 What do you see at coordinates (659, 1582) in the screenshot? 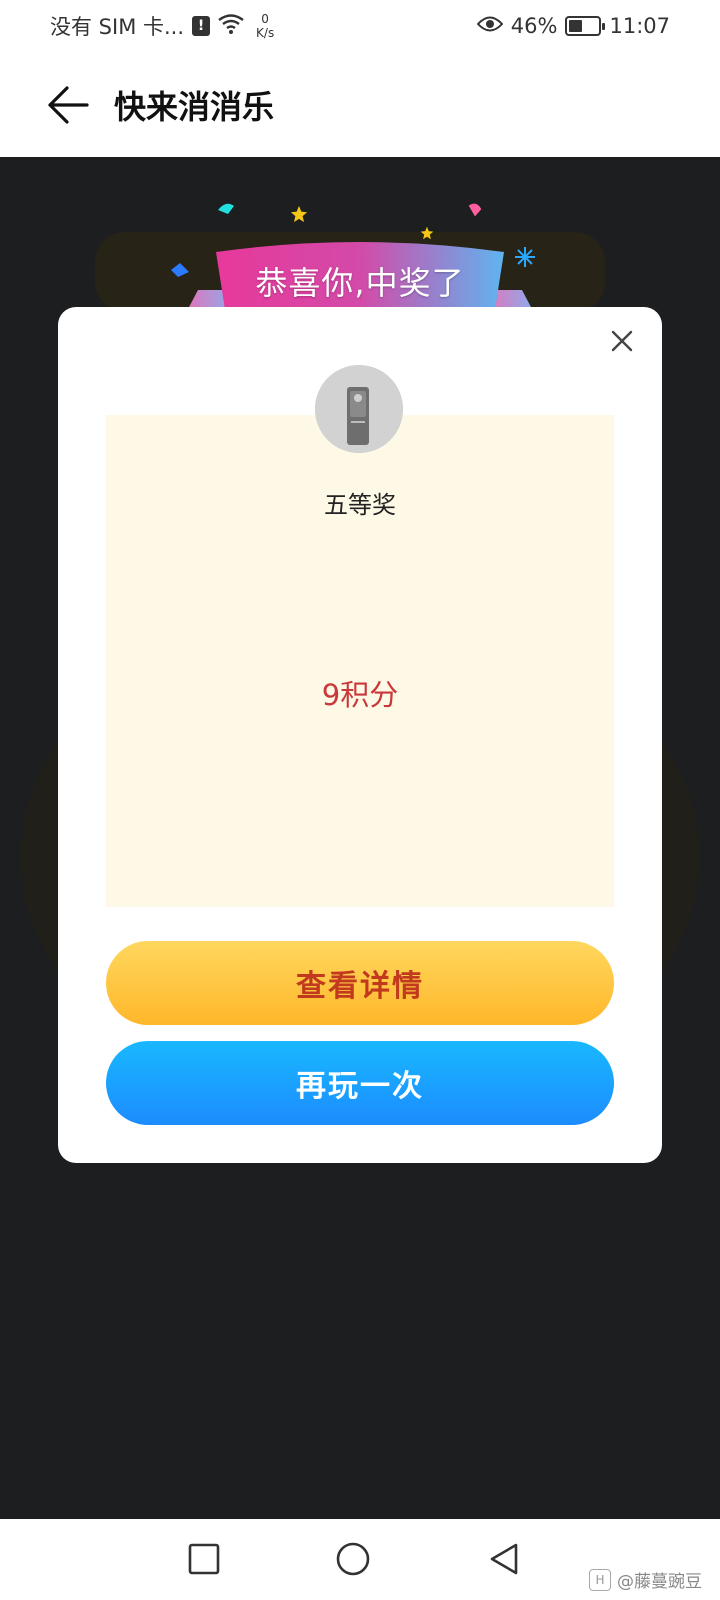
I see `watermark-text: @藤蔓豌豆` at bounding box center [659, 1582].